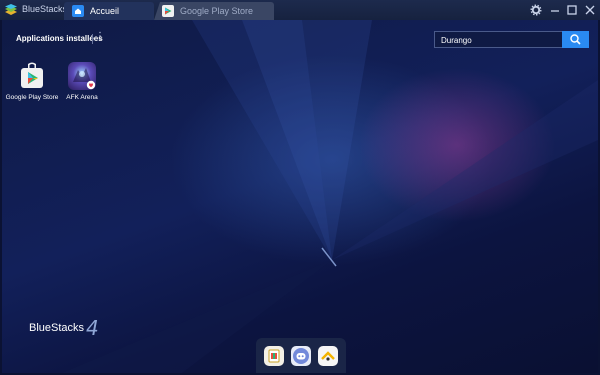  What do you see at coordinates (590, 10) in the screenshot?
I see `close-icon` at bounding box center [590, 10].